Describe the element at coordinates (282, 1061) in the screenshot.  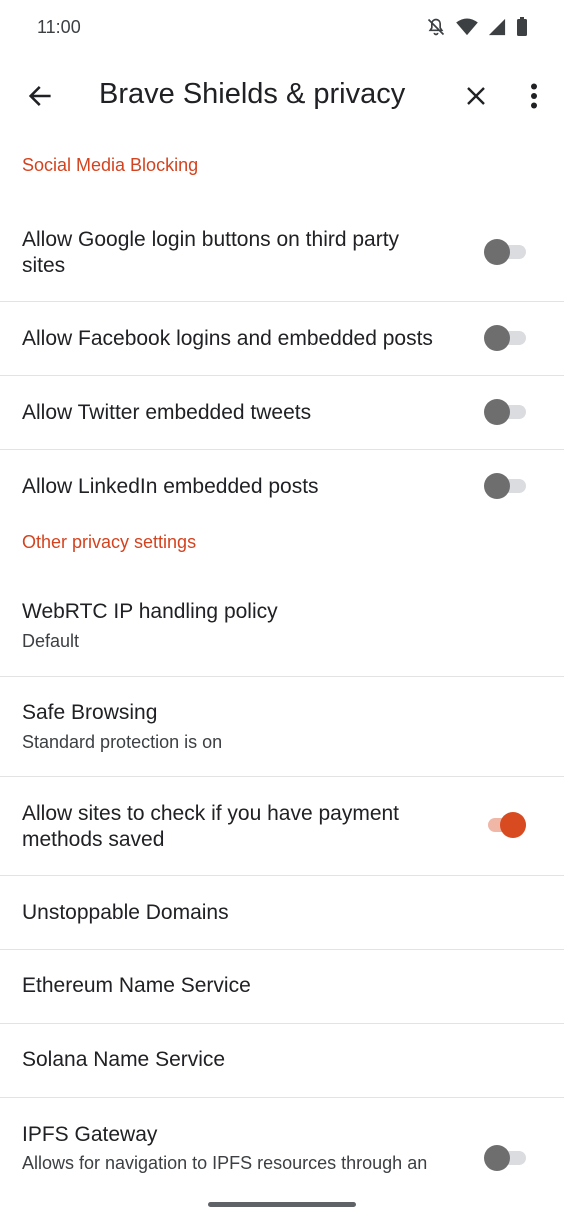
I see `setting-solana-name-service: Solana Name Service` at that location.